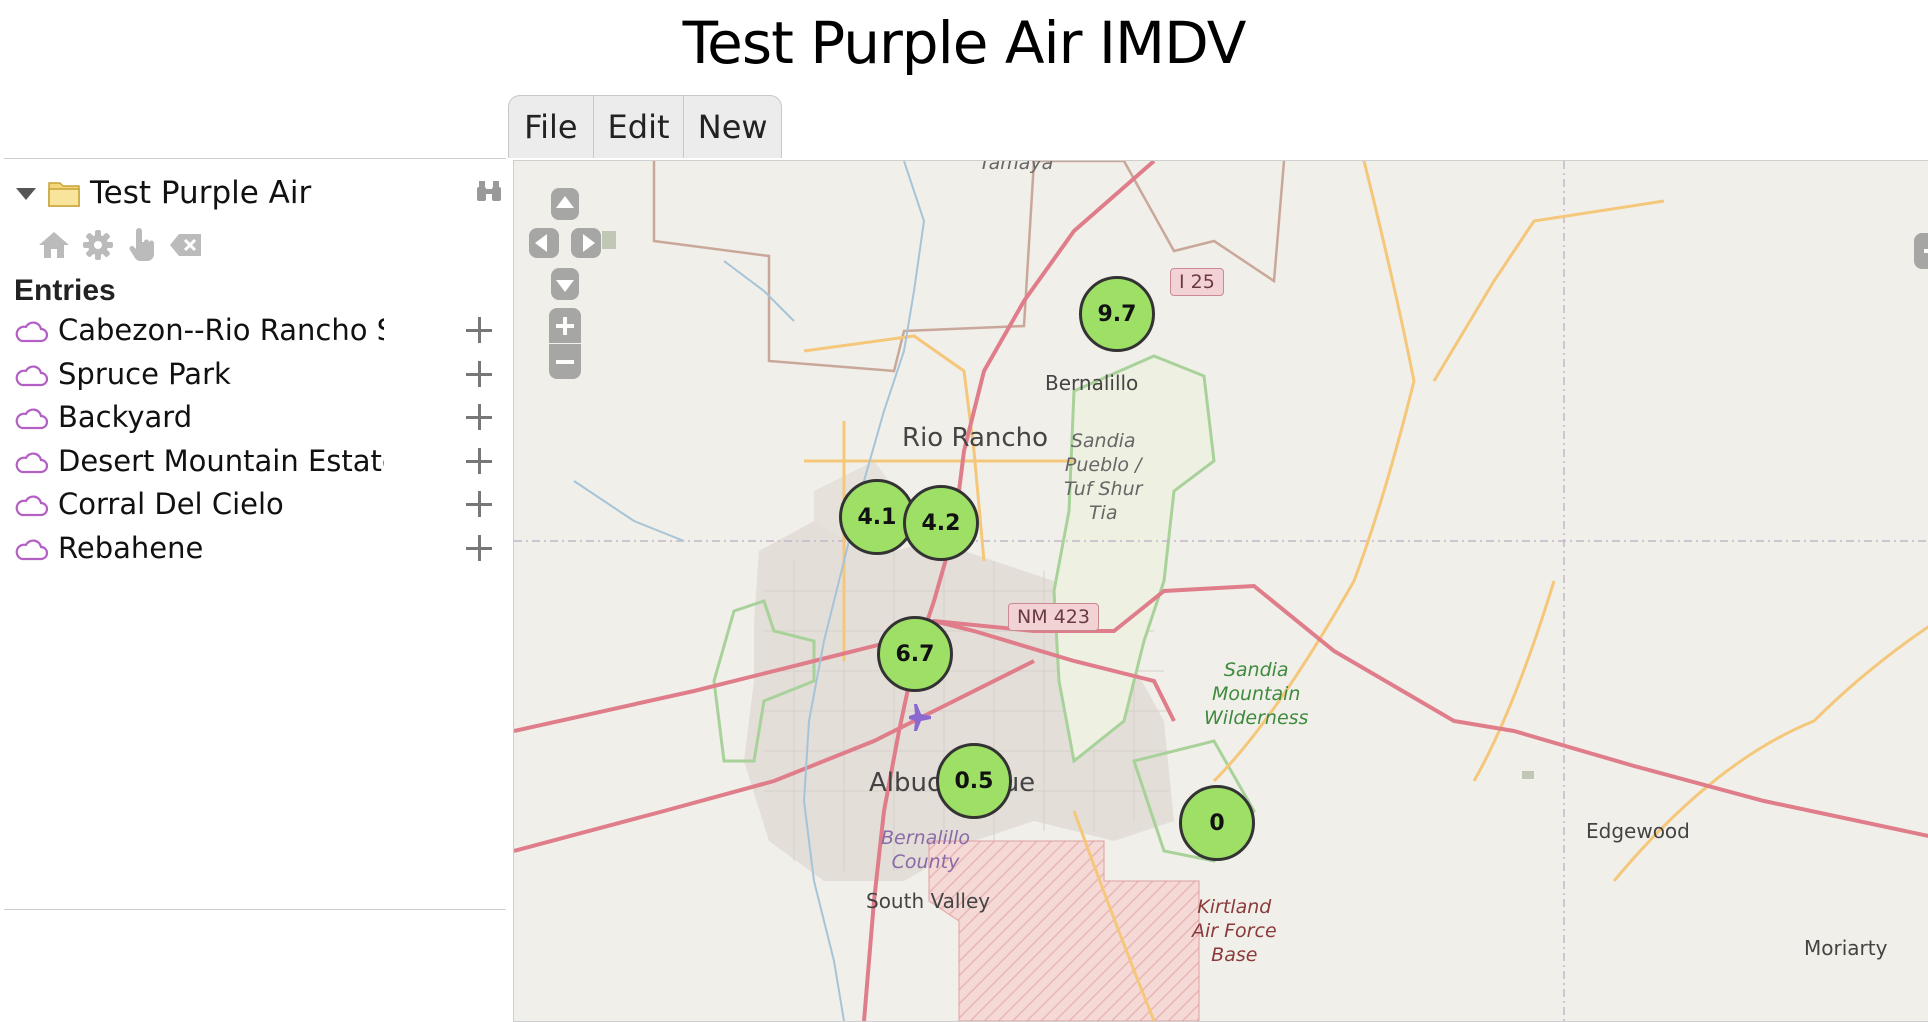  What do you see at coordinates (974, 781) in the screenshot?
I see `sensor-marker: 0.5` at bounding box center [974, 781].